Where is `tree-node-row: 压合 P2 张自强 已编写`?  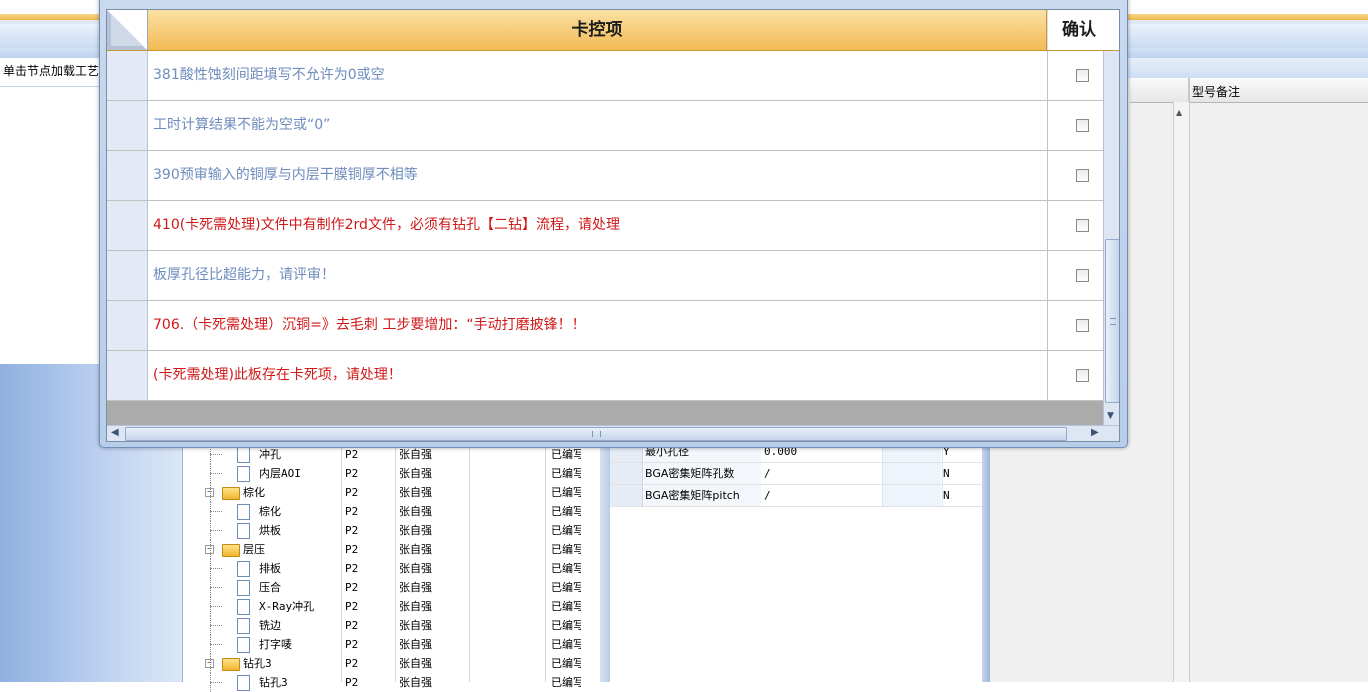 tree-node-row: 压合 P2 张自强 已编写 is located at coordinates (392, 587).